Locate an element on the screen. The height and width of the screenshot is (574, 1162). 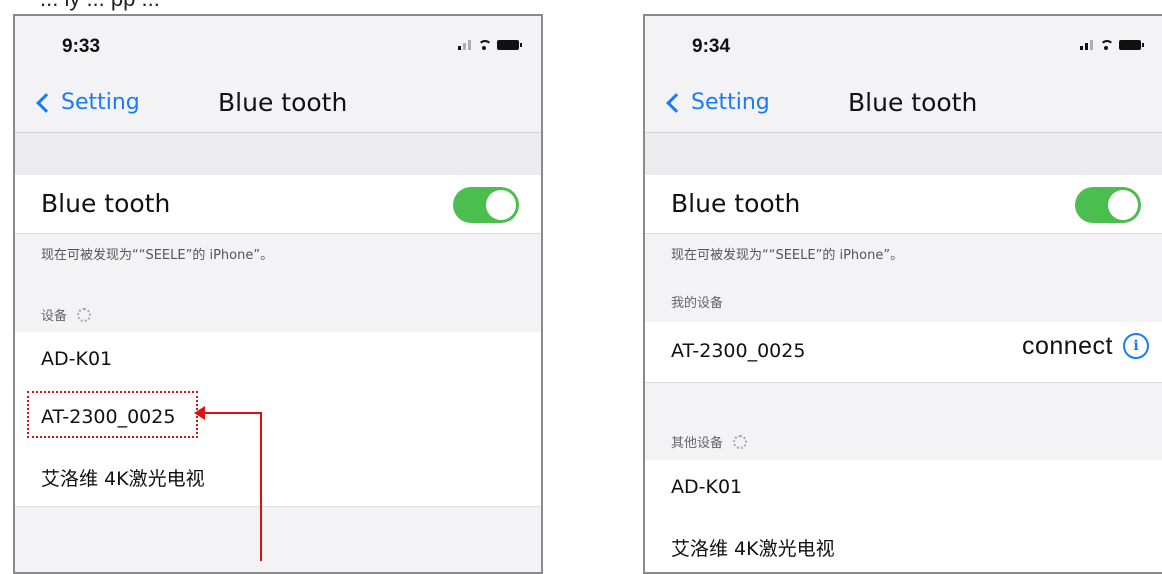
other-devices-section-header: 其他设备 is located at coordinates (709, 441).